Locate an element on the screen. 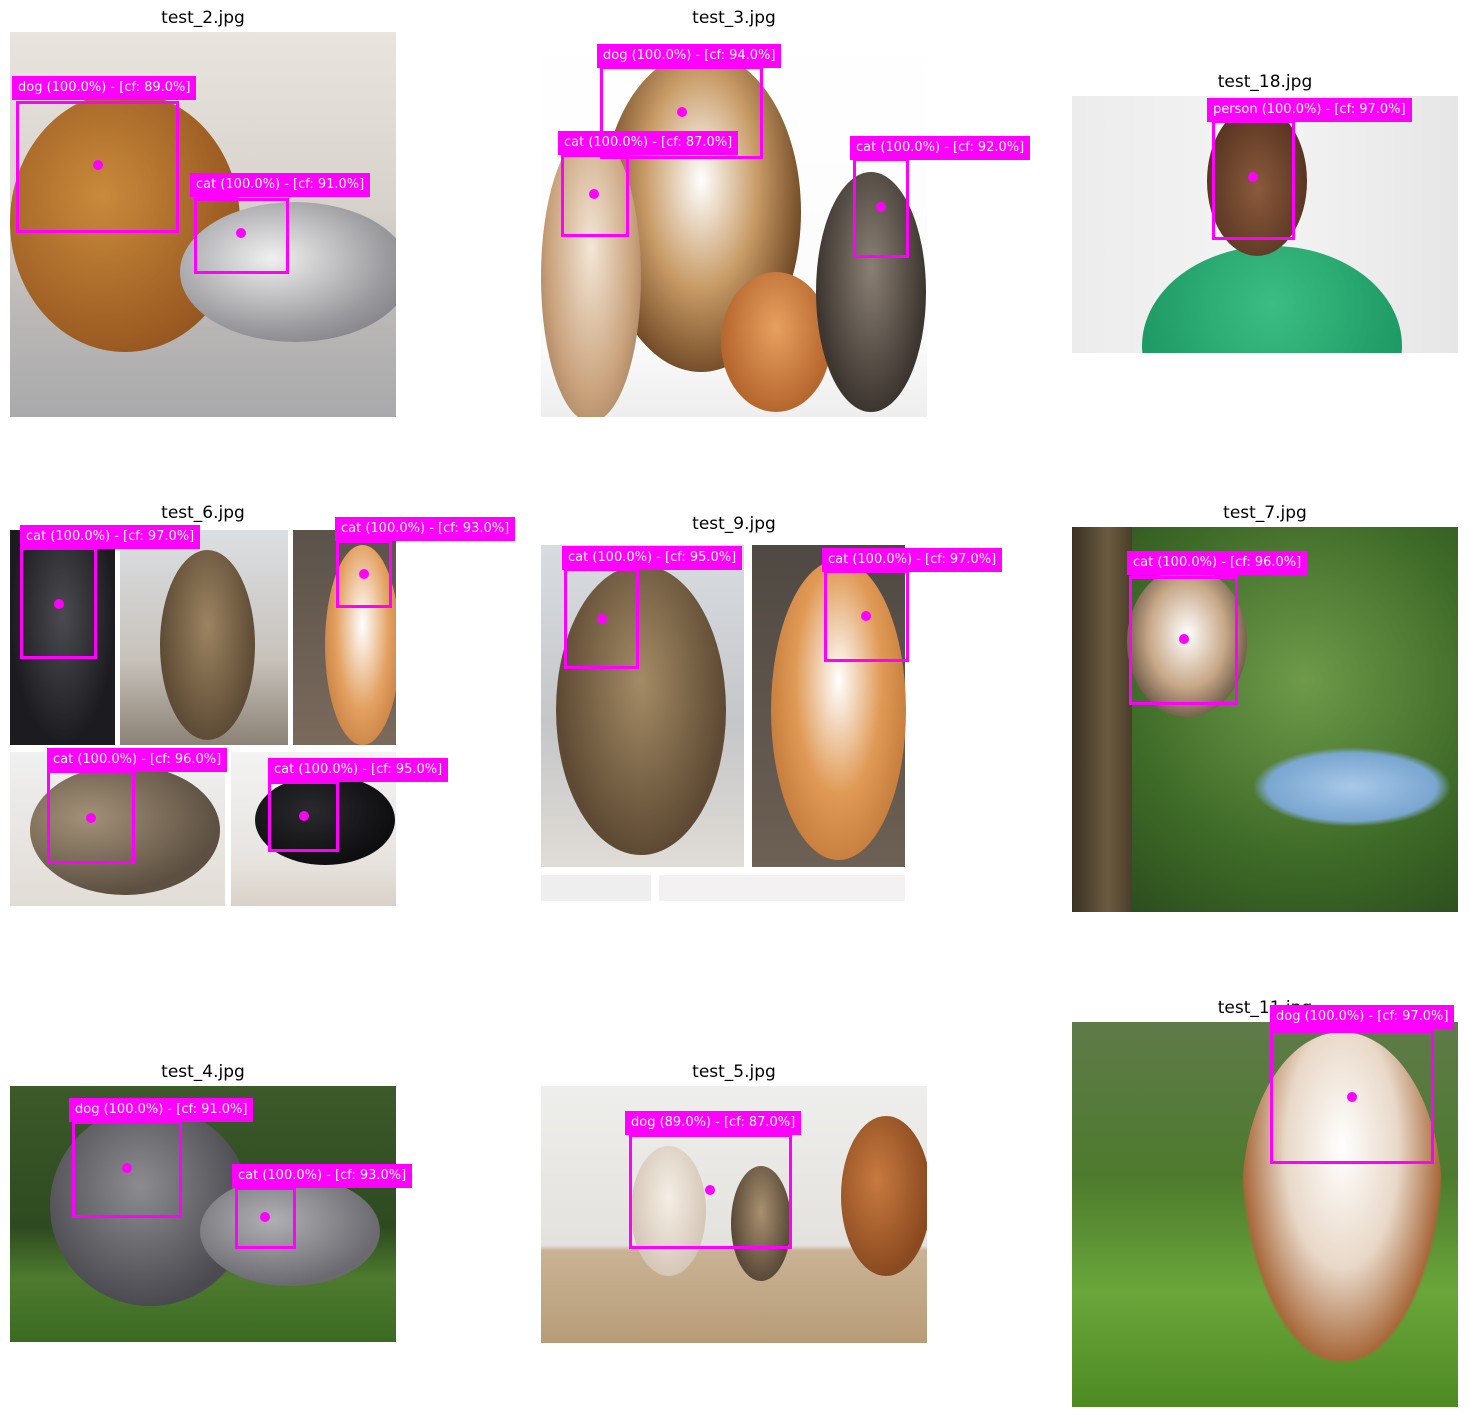 This screenshot has width=1469, height=1417. panel-title: test_3.jpg is located at coordinates (734, 18).